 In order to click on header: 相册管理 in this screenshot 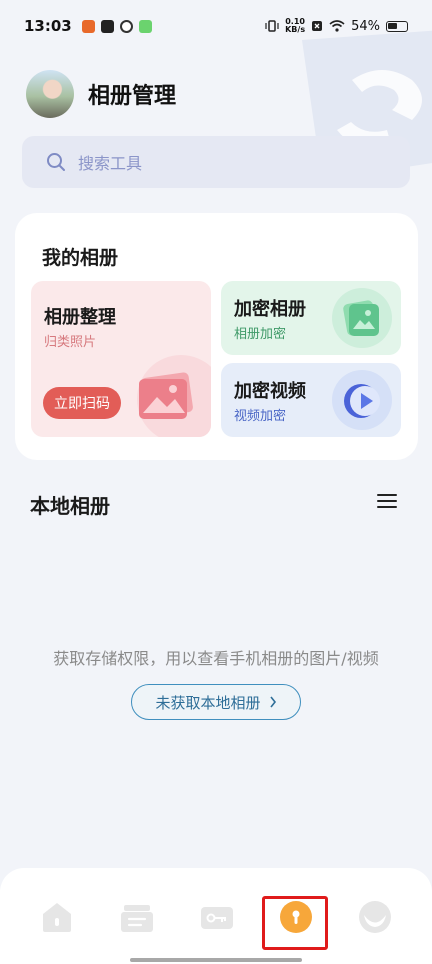, I will do `click(101, 94)`.